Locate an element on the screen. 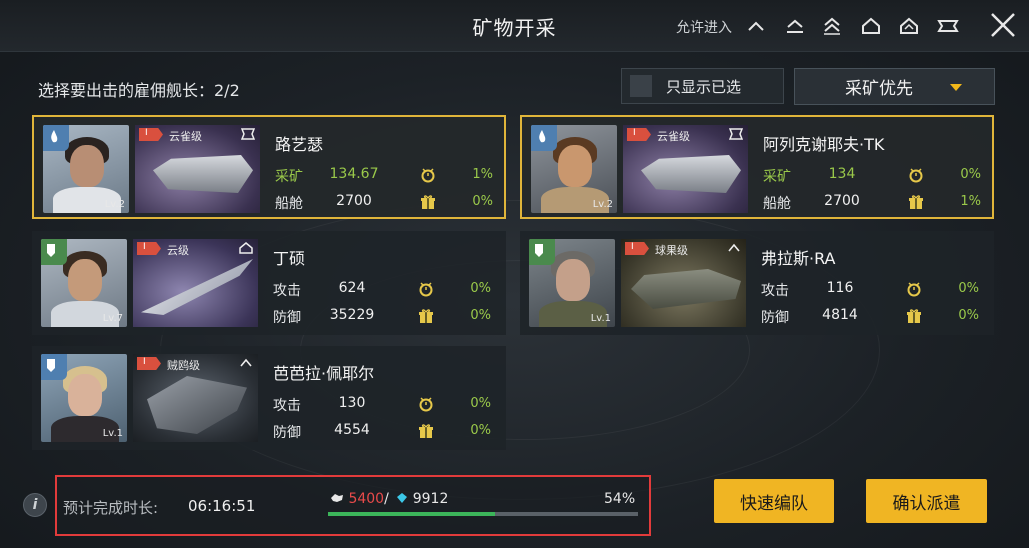  cargo-readout: 5400/ 9912 is located at coordinates (389, 499).